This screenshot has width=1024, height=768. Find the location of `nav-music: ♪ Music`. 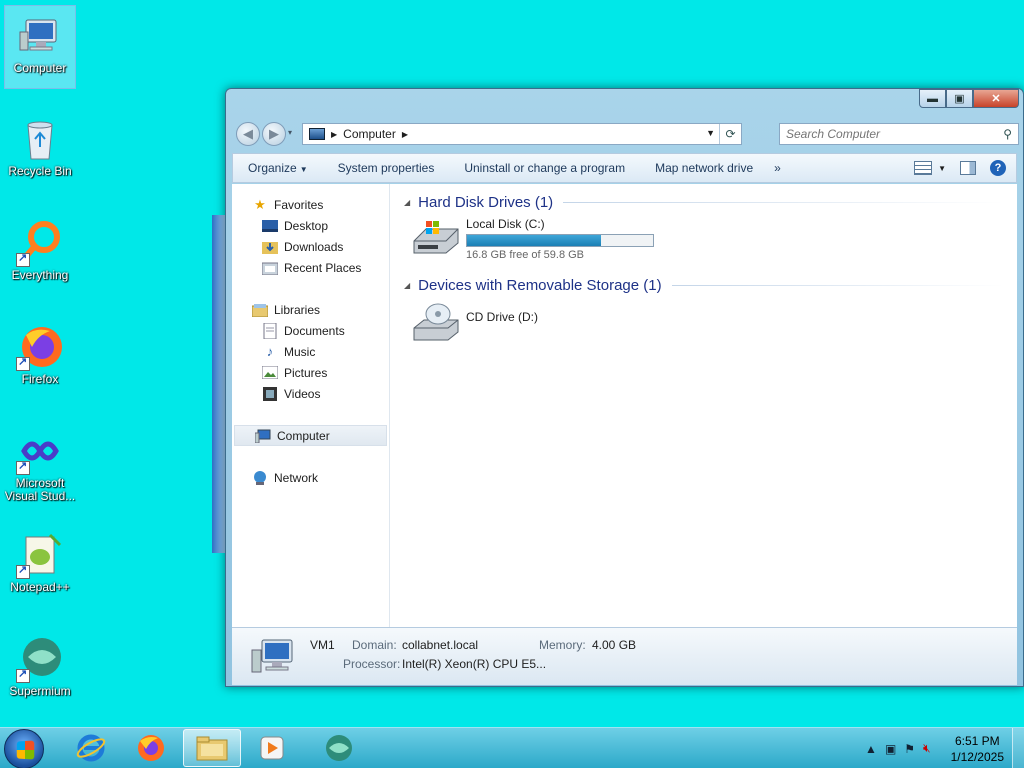

nav-music: ♪ Music is located at coordinates (310, 351).